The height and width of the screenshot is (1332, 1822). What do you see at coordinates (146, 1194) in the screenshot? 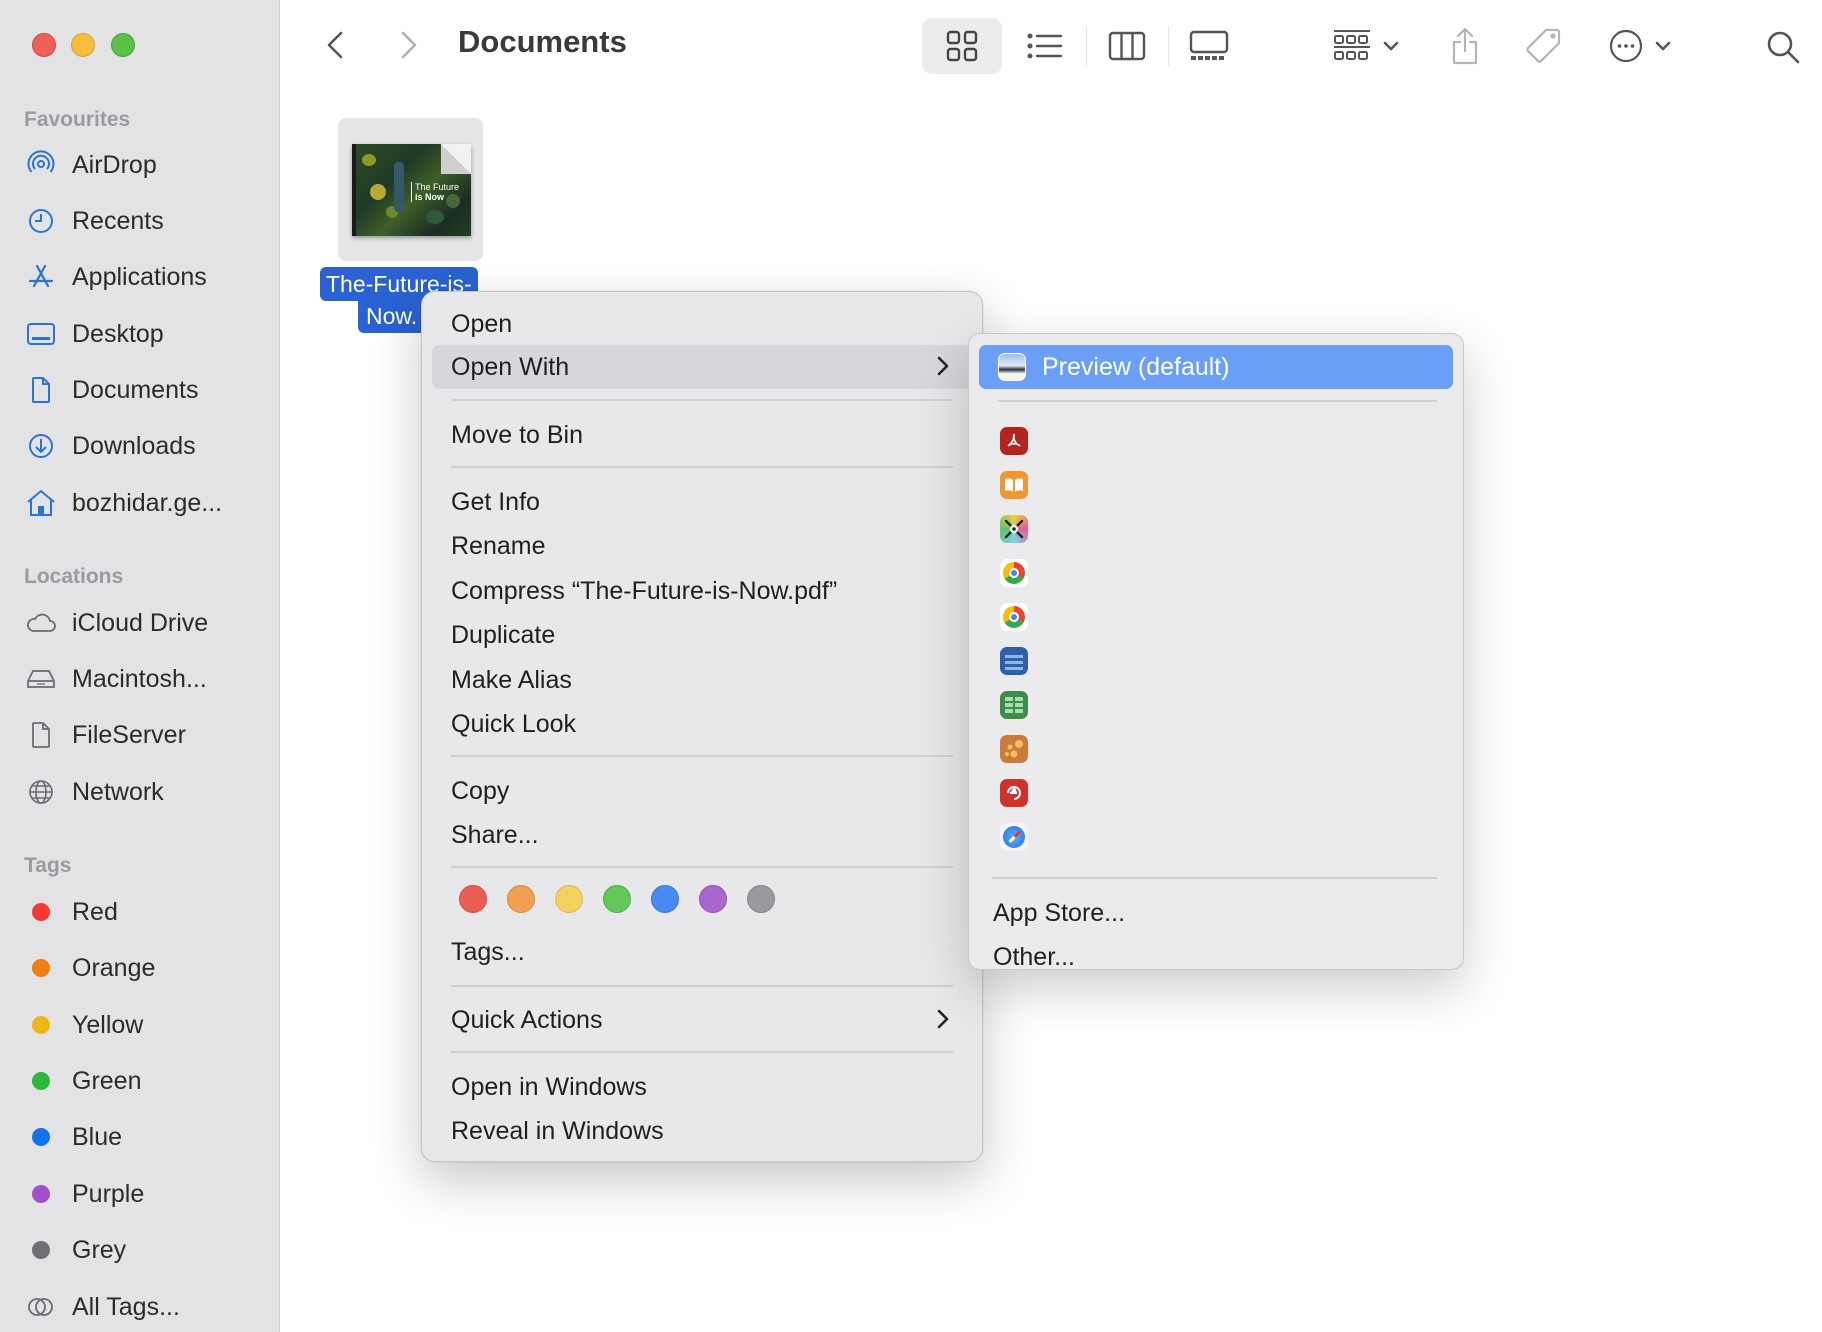
I see `sidebar-tag-purple: Purple` at bounding box center [146, 1194].